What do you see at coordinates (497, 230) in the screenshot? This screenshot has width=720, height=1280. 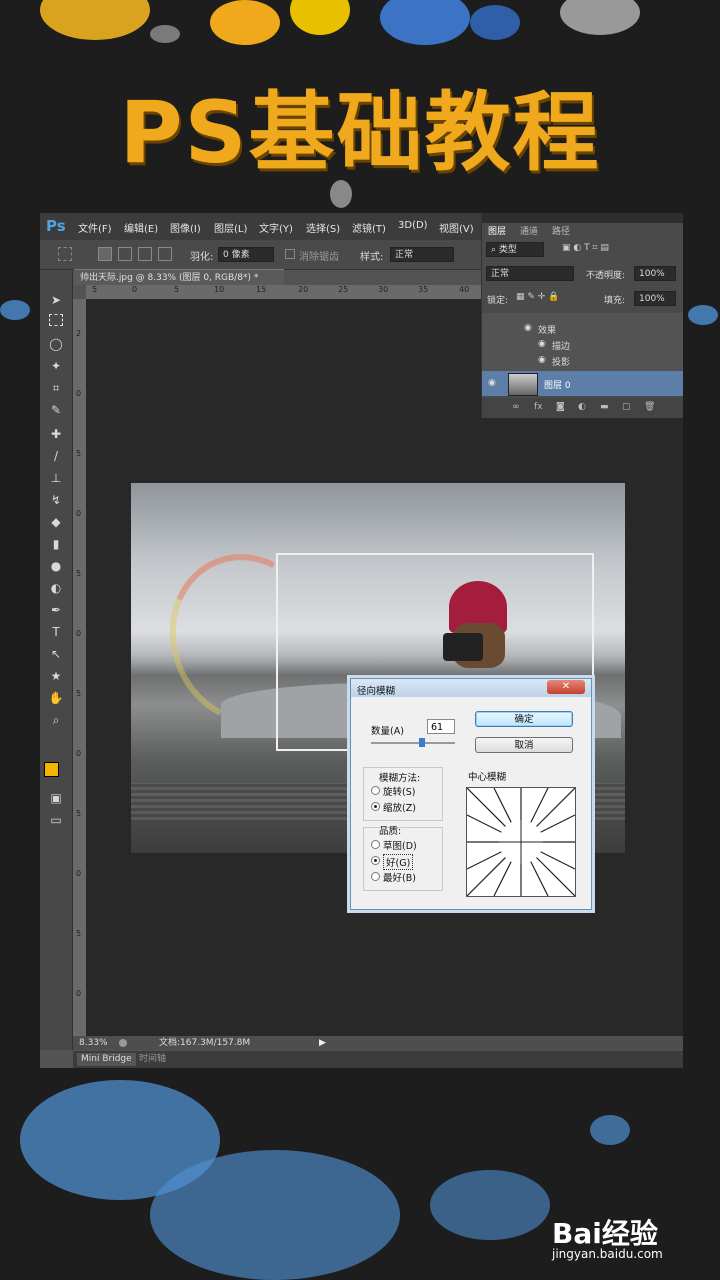 I see `tab-layers: 图层` at bounding box center [497, 230].